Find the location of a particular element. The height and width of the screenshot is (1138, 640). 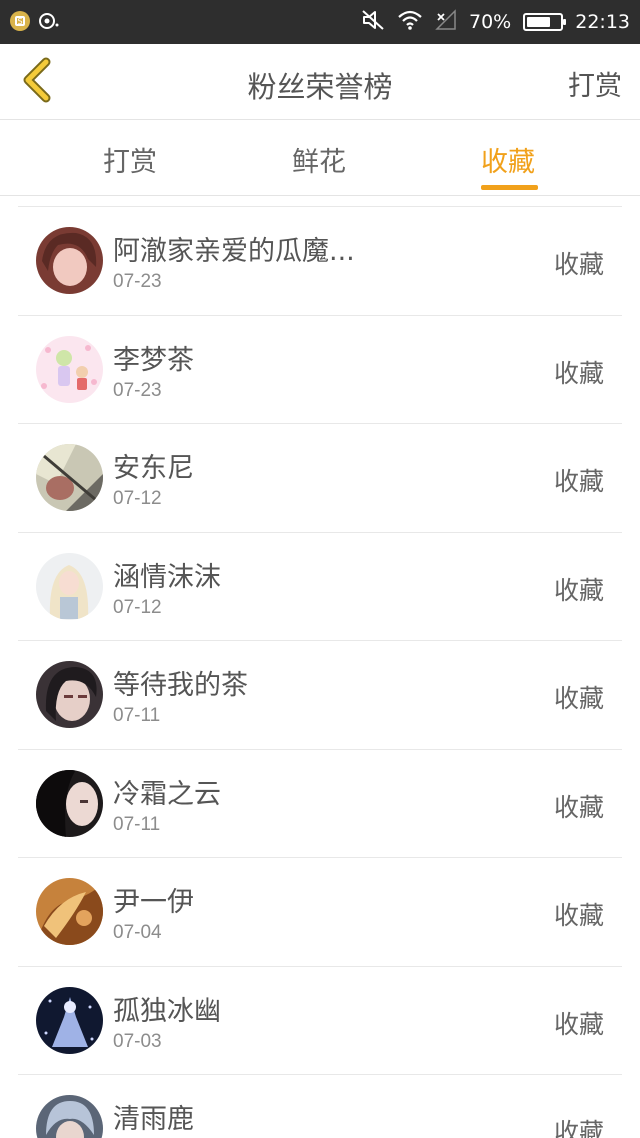

battery-percent: 70% is located at coordinates (490, 22).